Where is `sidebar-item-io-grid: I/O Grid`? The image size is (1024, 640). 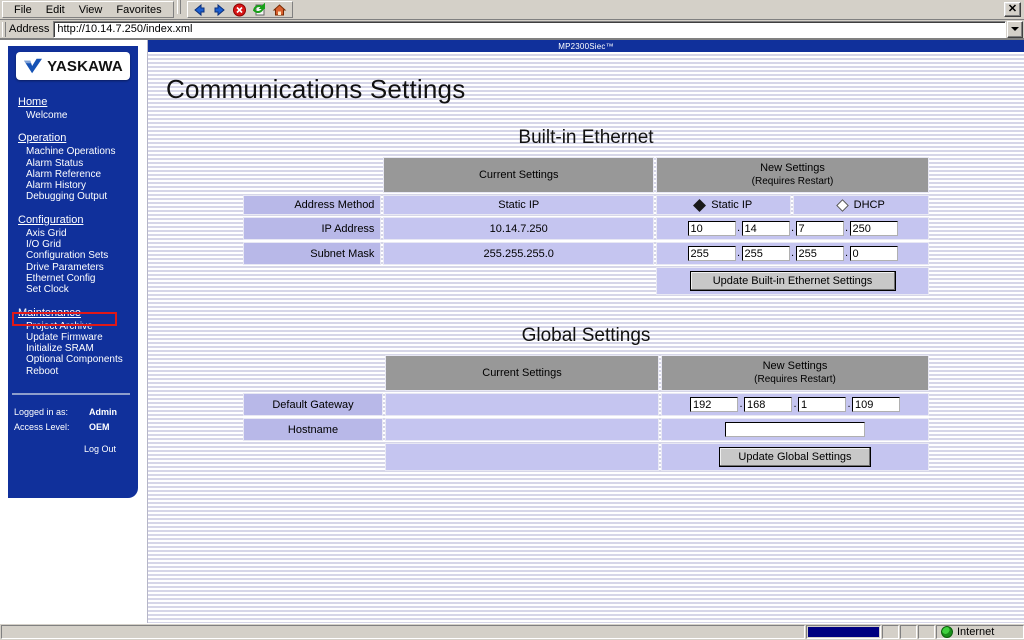 sidebar-item-io-grid: I/O Grid is located at coordinates (78, 244).